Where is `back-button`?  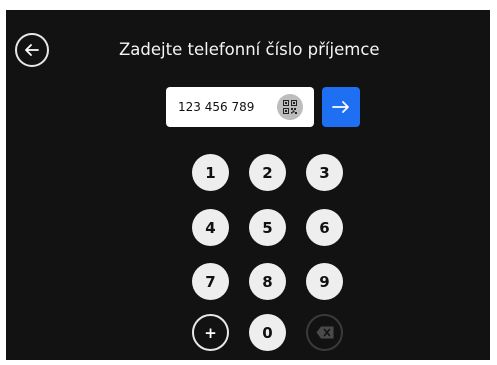
back-button is located at coordinates (32, 50).